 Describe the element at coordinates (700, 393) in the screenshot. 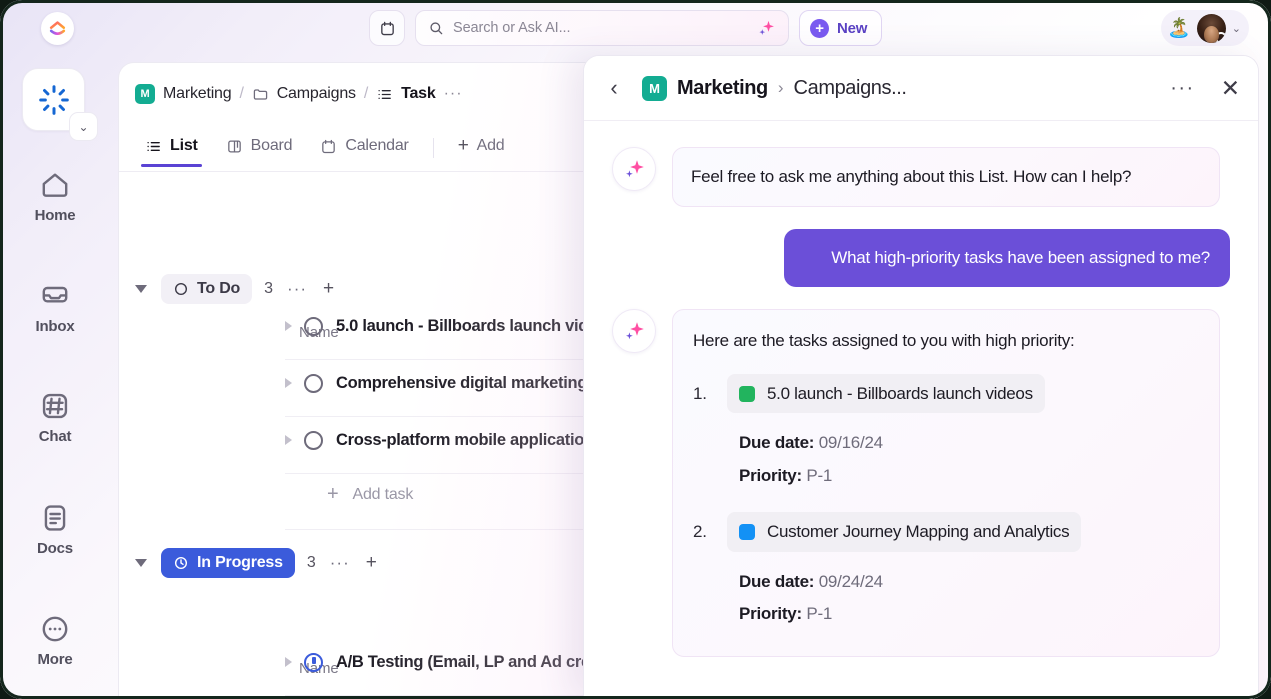

I see `answer-item-number: 1.` at that location.